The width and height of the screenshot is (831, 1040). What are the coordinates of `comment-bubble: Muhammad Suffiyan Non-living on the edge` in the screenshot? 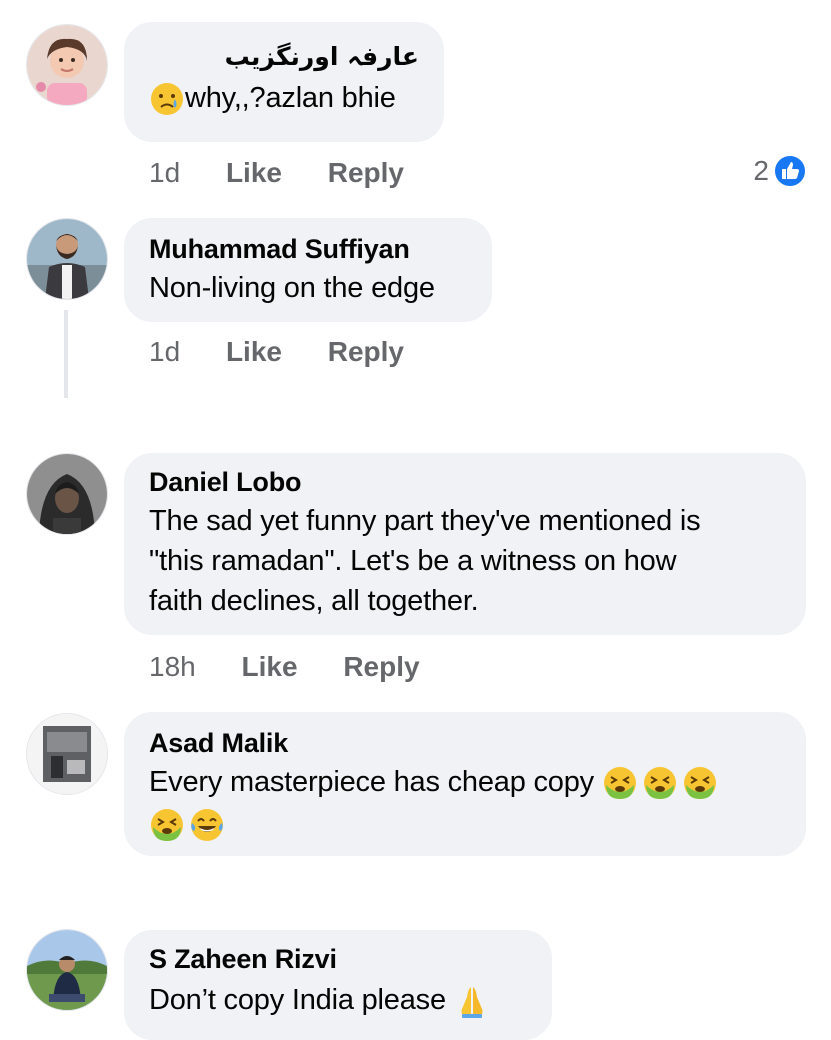 It's located at (308, 270).